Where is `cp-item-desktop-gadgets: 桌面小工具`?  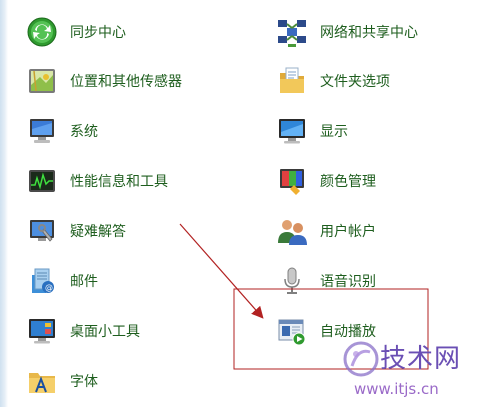 cp-item-desktop-gadgets: 桌面小工具 is located at coordinates (83, 331).